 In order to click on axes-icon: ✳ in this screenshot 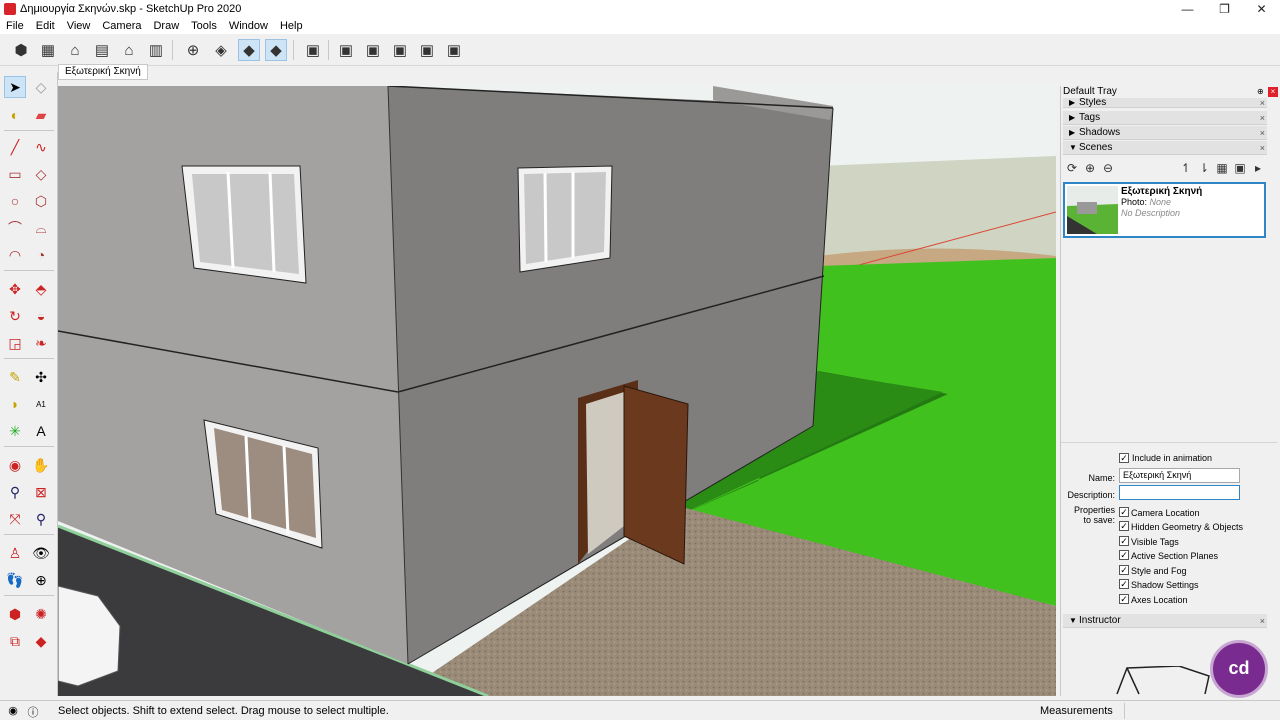, I will do `click(15, 431)`.